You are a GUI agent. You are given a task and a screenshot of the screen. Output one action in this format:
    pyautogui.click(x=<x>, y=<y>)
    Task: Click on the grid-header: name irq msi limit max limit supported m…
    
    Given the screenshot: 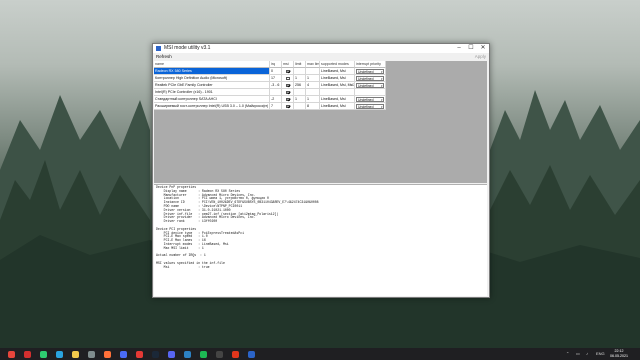 What is the action you would take?
    pyautogui.click(x=270, y=64)
    